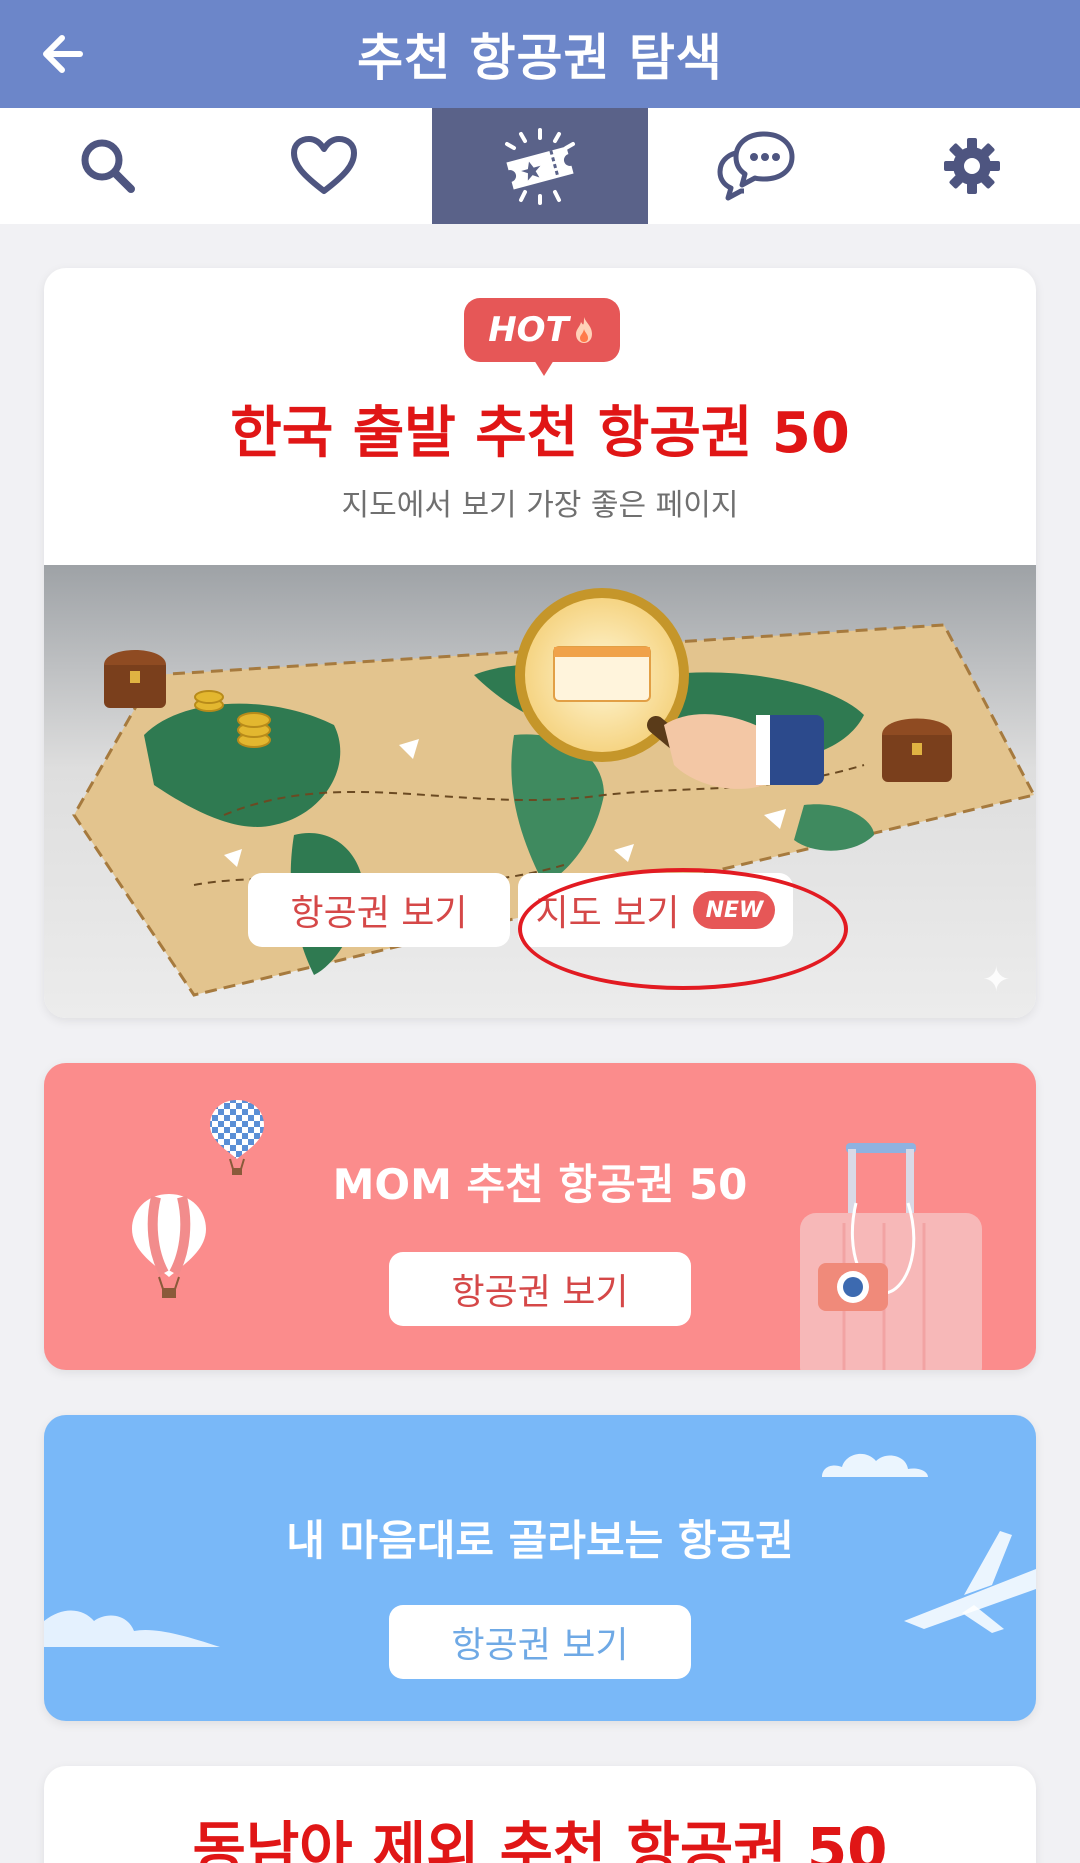 The image size is (1080, 1863). What do you see at coordinates (583, 330) in the screenshot?
I see `fire-icon` at bounding box center [583, 330].